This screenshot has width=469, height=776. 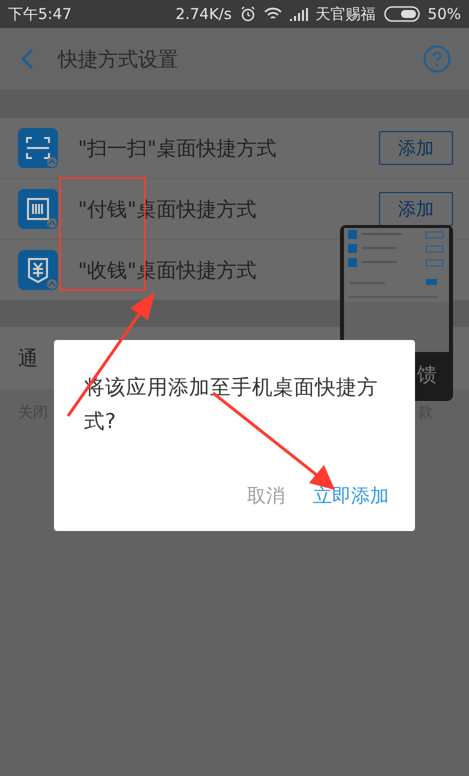 I want to click on carrier-name: 天官赐福, so click(x=346, y=14).